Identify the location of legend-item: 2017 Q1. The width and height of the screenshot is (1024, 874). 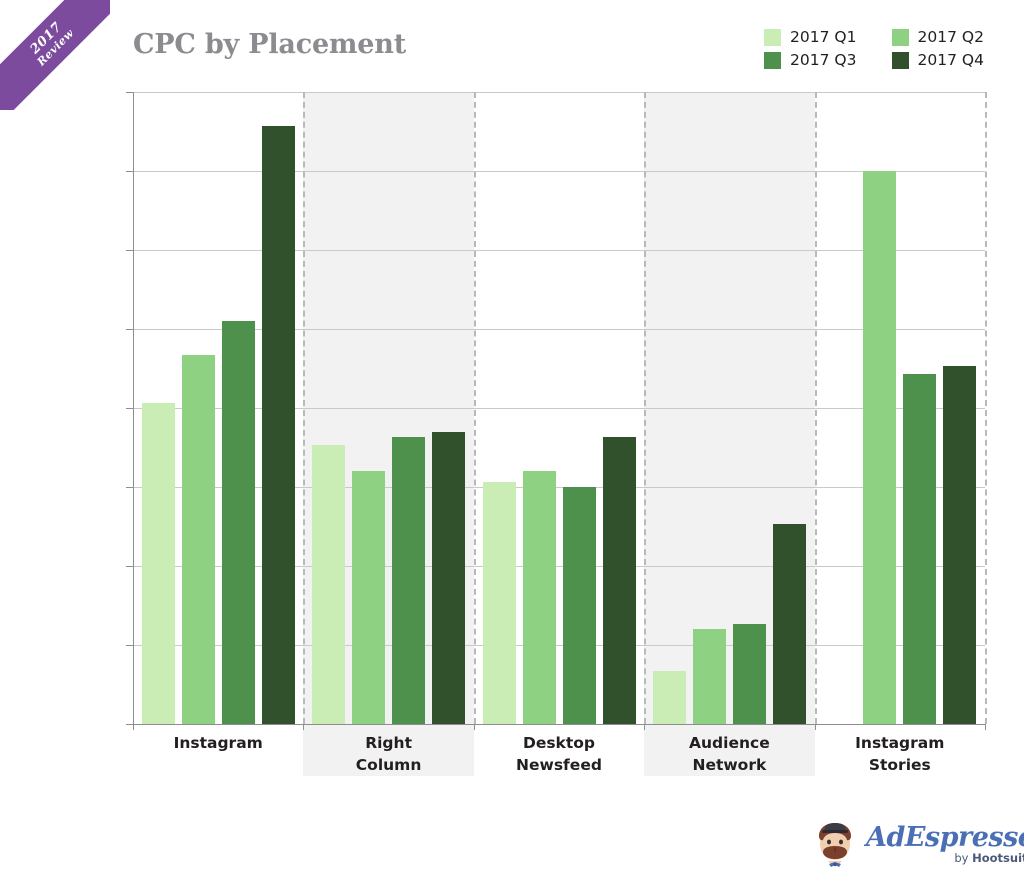
(823, 37).